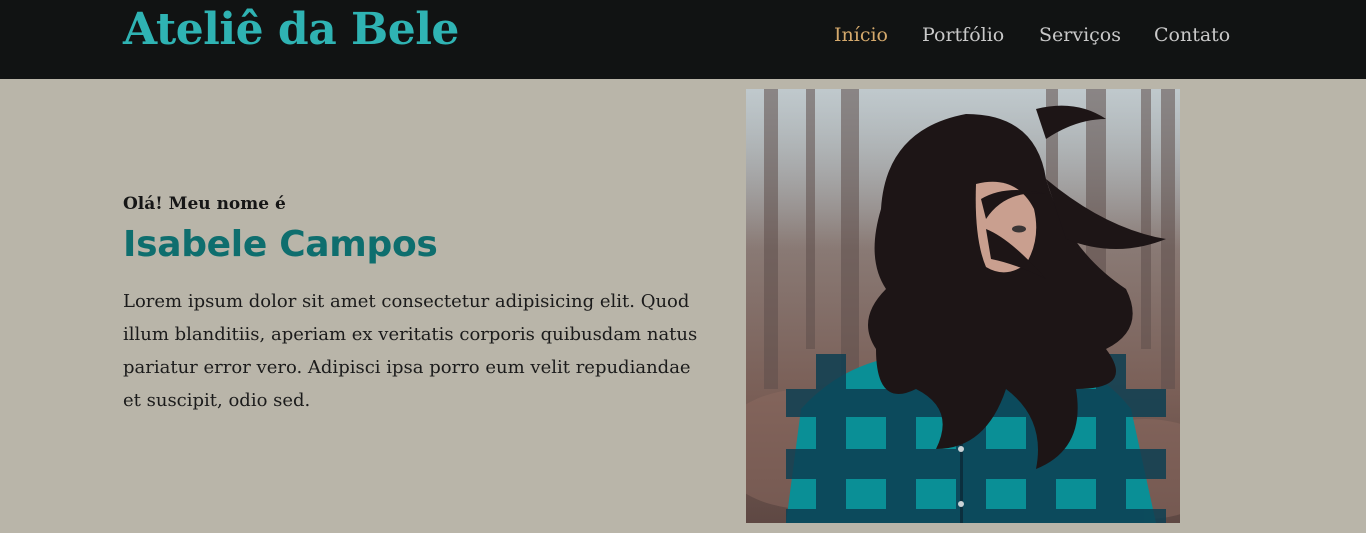 This screenshot has height=533, width=1366. Describe the element at coordinates (1080, 35) in the screenshot. I see `nav-link-servicos: Serviços` at that location.